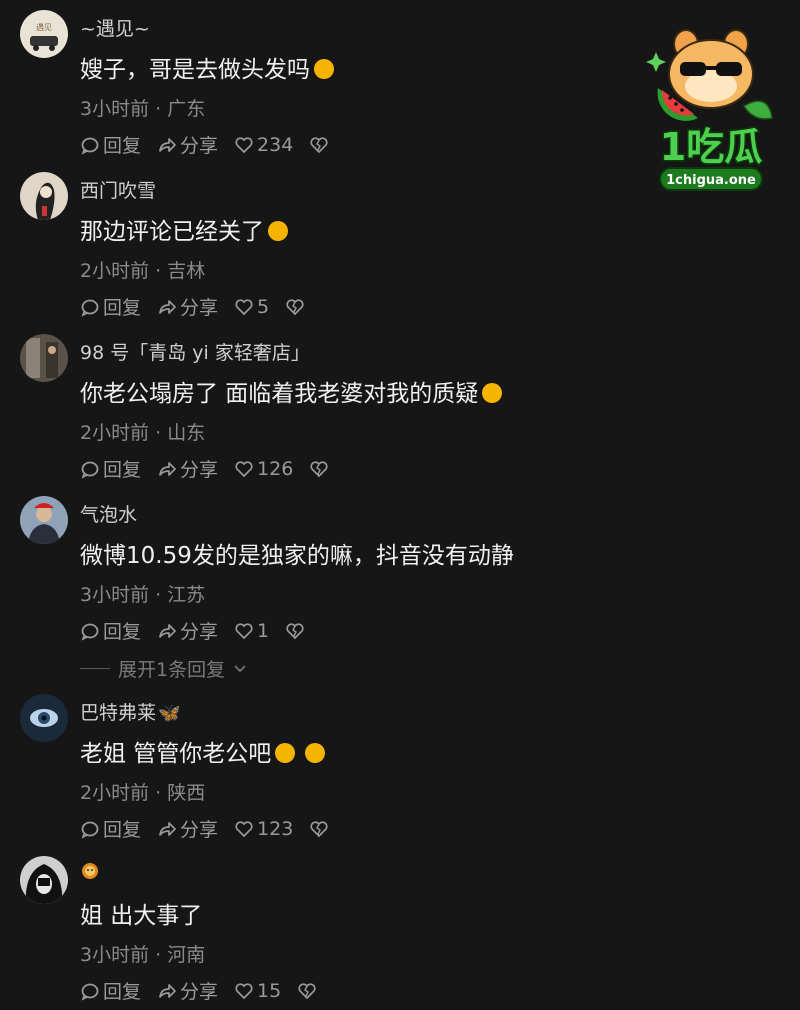 This screenshot has height=1010, width=800. Describe the element at coordinates (118, 189) in the screenshot. I see `username: 西门吹雪` at that location.